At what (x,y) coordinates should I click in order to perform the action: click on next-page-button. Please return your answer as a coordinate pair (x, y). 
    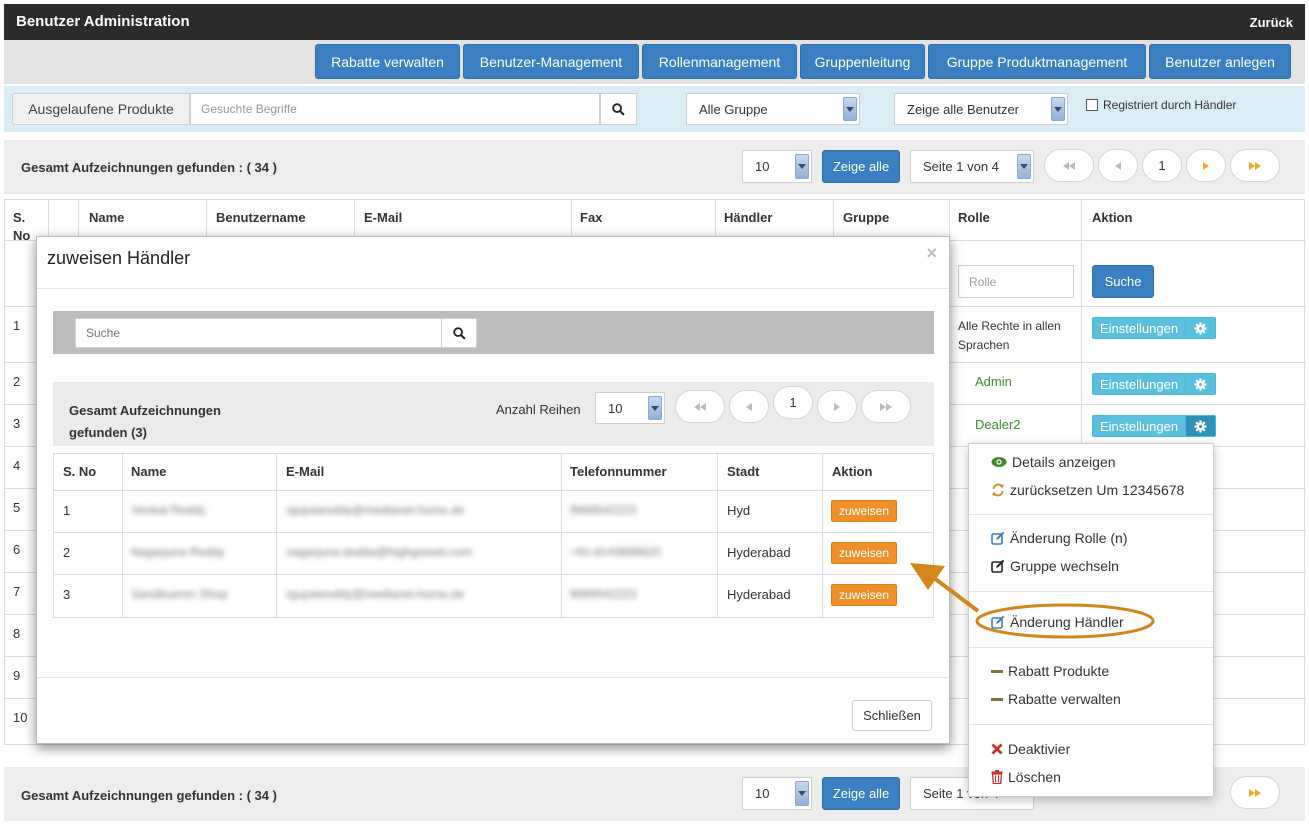
    Looking at the image, I should click on (1206, 165).